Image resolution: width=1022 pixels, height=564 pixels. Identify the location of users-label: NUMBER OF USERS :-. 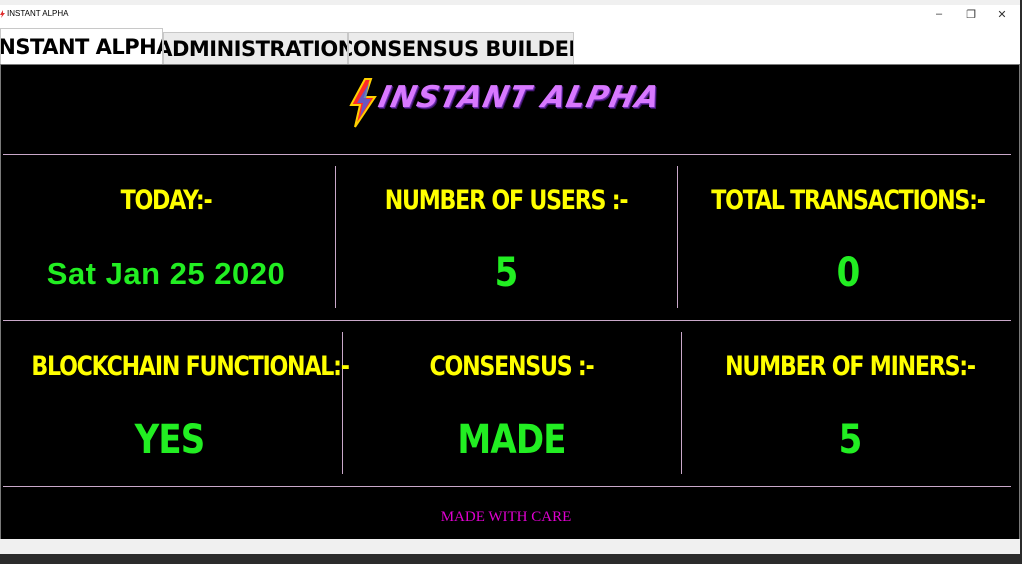
(506, 200).